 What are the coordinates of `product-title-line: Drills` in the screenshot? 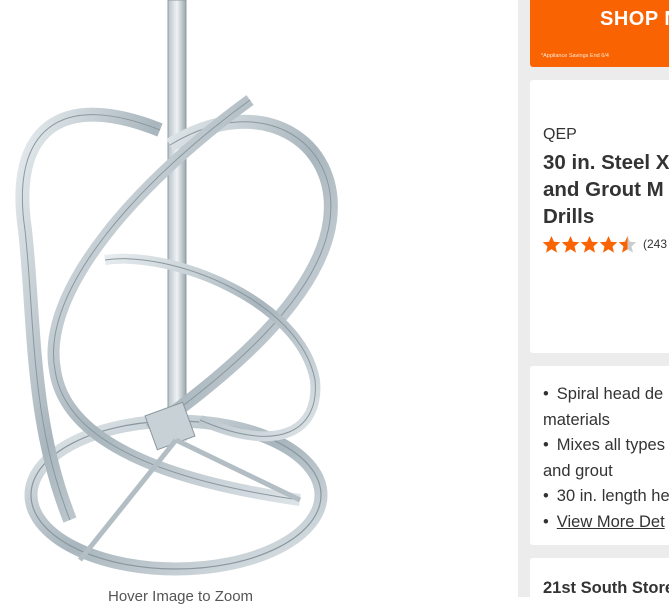 It's located at (569, 216).